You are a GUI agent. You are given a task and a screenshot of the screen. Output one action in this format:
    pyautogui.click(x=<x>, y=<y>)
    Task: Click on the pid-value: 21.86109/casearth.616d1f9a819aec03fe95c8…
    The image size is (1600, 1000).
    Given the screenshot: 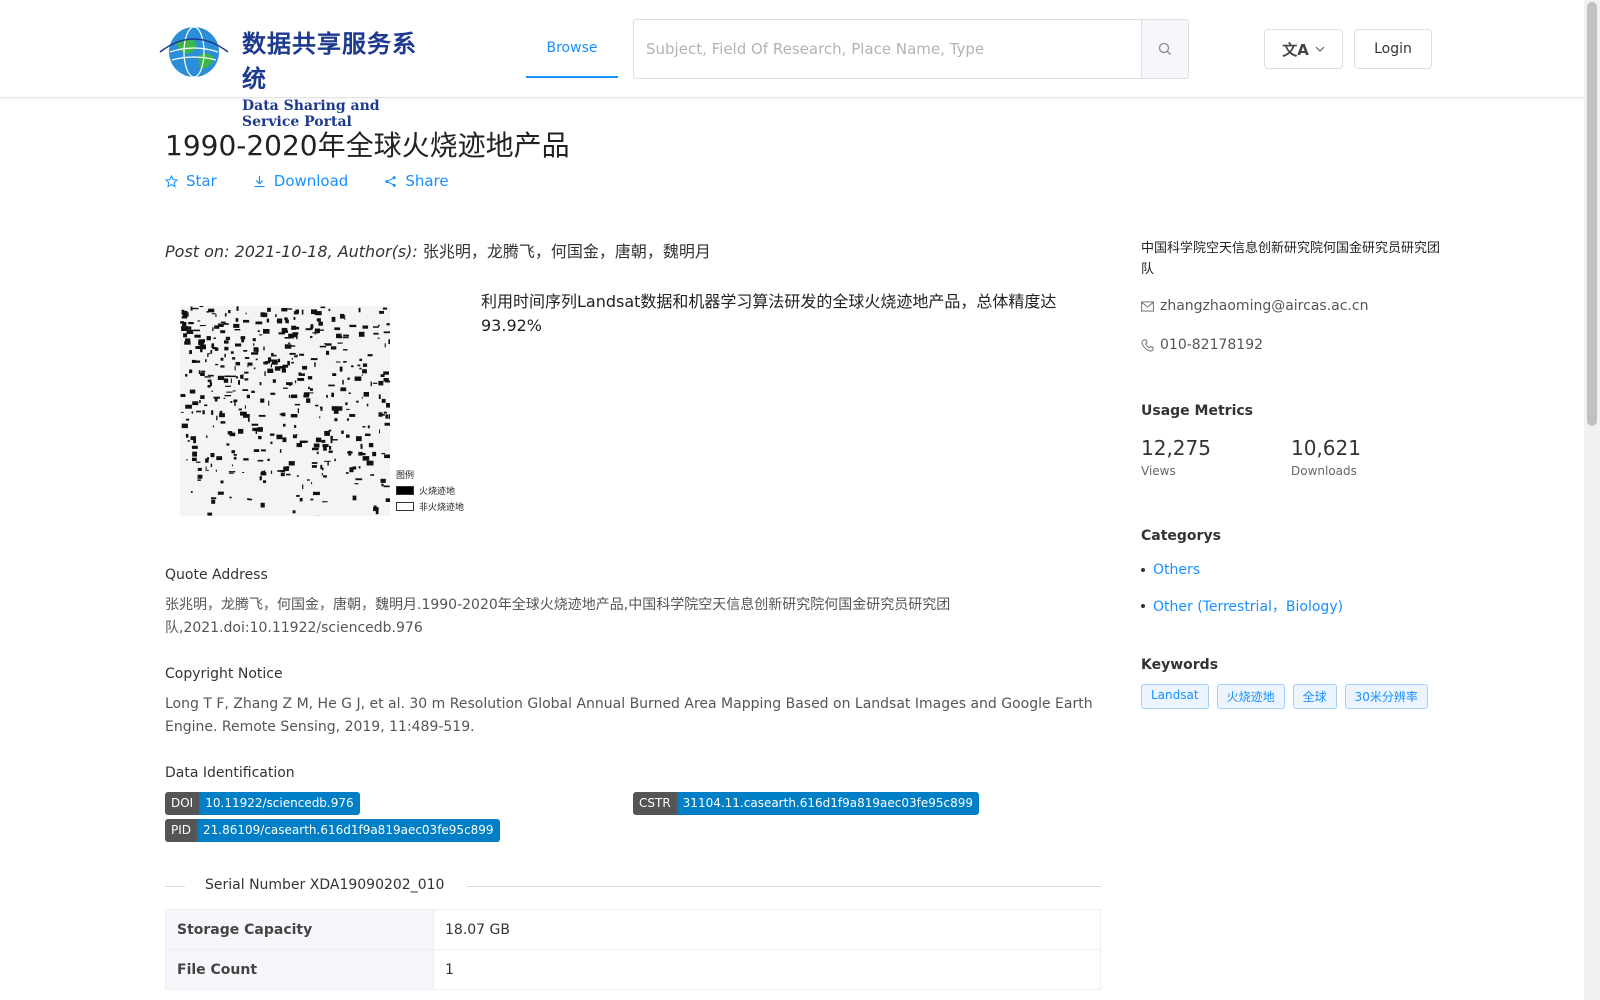 What is the action you would take?
    pyautogui.click(x=348, y=830)
    